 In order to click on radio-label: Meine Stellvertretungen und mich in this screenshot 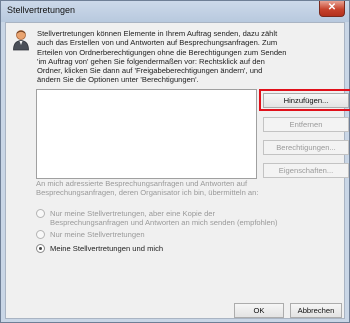, I will do `click(107, 248)`.